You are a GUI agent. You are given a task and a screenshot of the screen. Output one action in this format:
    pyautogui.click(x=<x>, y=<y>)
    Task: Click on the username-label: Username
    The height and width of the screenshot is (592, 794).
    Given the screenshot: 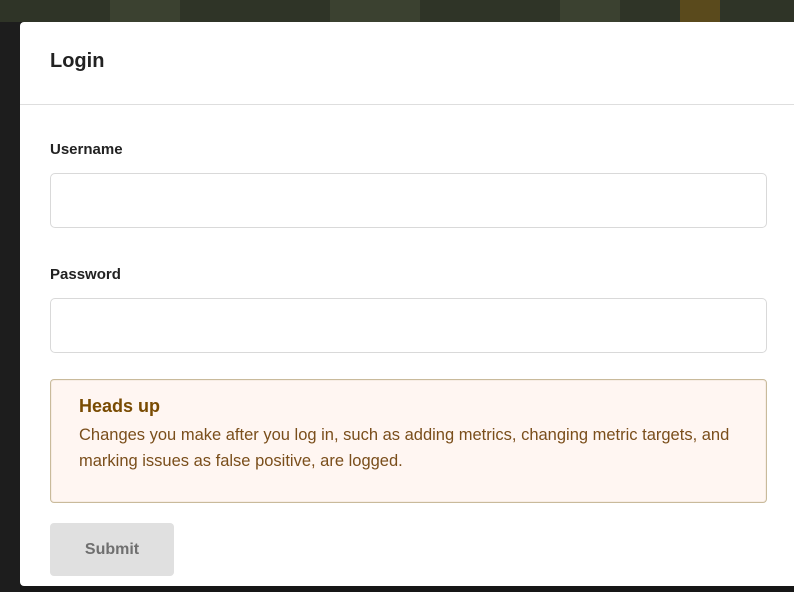 What is the action you would take?
    pyautogui.click(x=86, y=149)
    